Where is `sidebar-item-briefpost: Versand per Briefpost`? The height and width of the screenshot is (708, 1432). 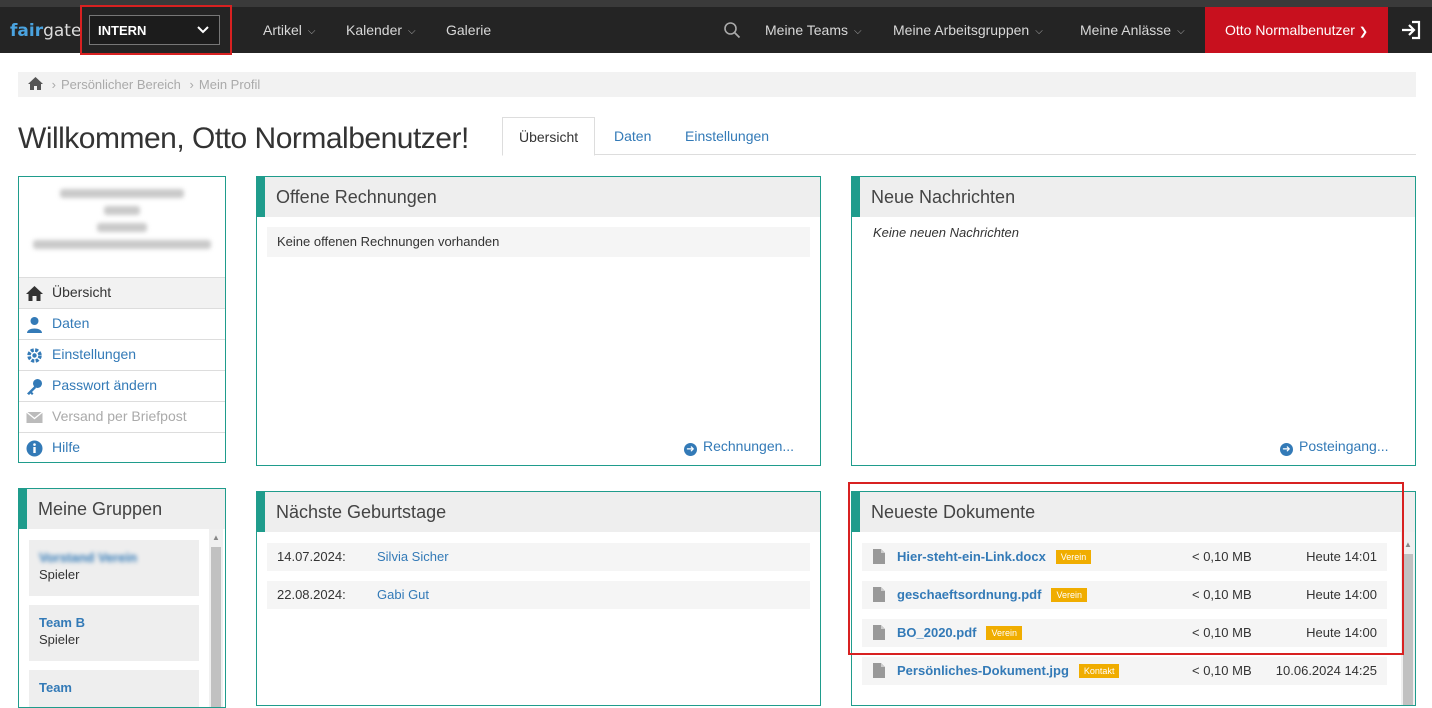
sidebar-item-briefpost: Versand per Briefpost is located at coordinates (122, 416).